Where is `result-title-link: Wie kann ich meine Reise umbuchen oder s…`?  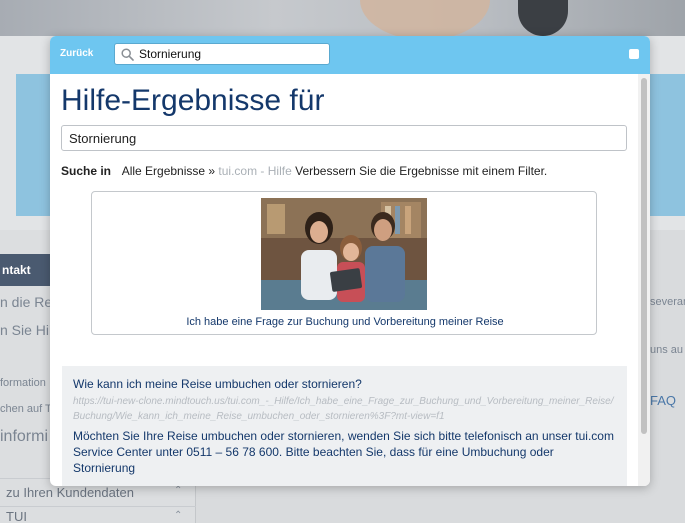
result-title-link: Wie kann ich meine Reise umbuchen oder s… is located at coordinates (344, 384).